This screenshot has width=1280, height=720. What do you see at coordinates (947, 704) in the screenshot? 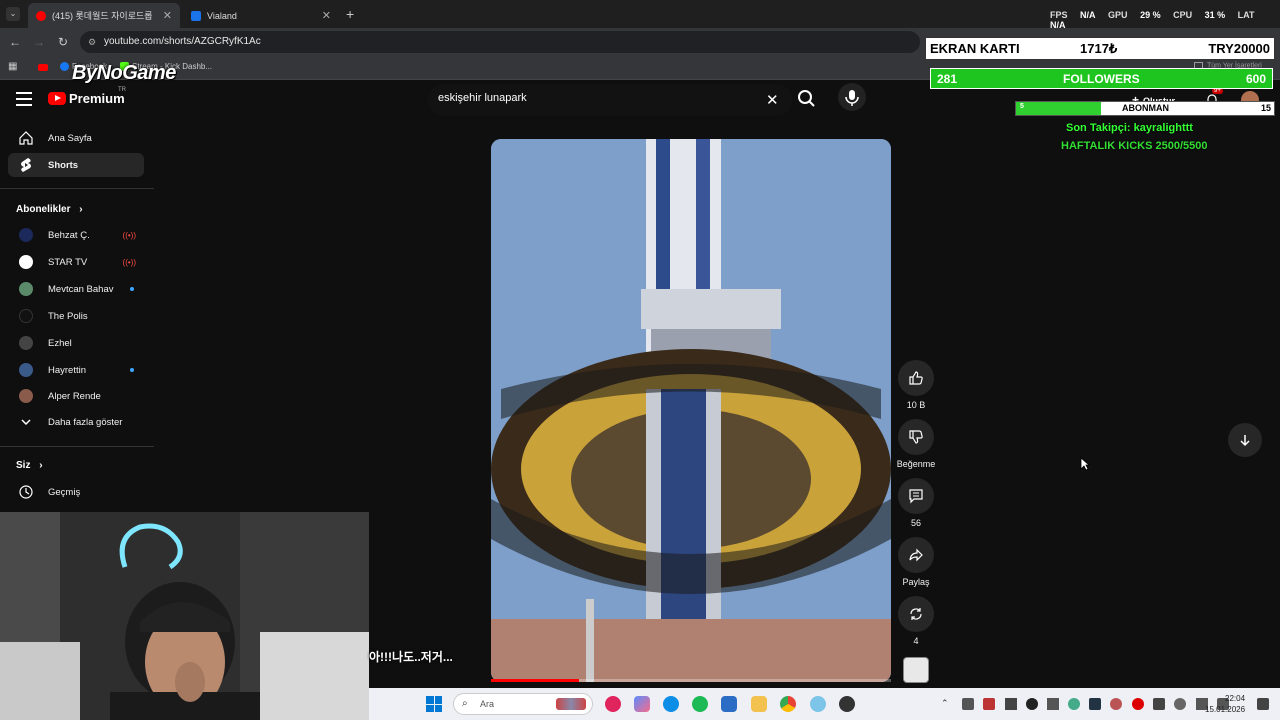
I see `tray-chevron-icon: ⌃` at bounding box center [947, 704].